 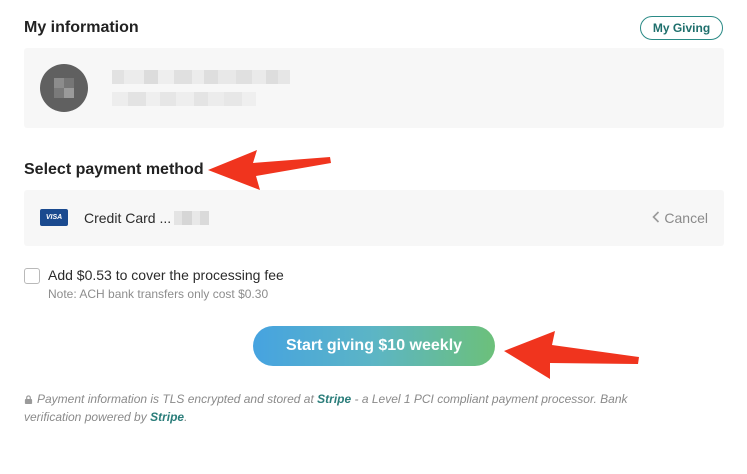 What do you see at coordinates (186, 417) in the screenshot?
I see `footer-text-3: .` at bounding box center [186, 417].